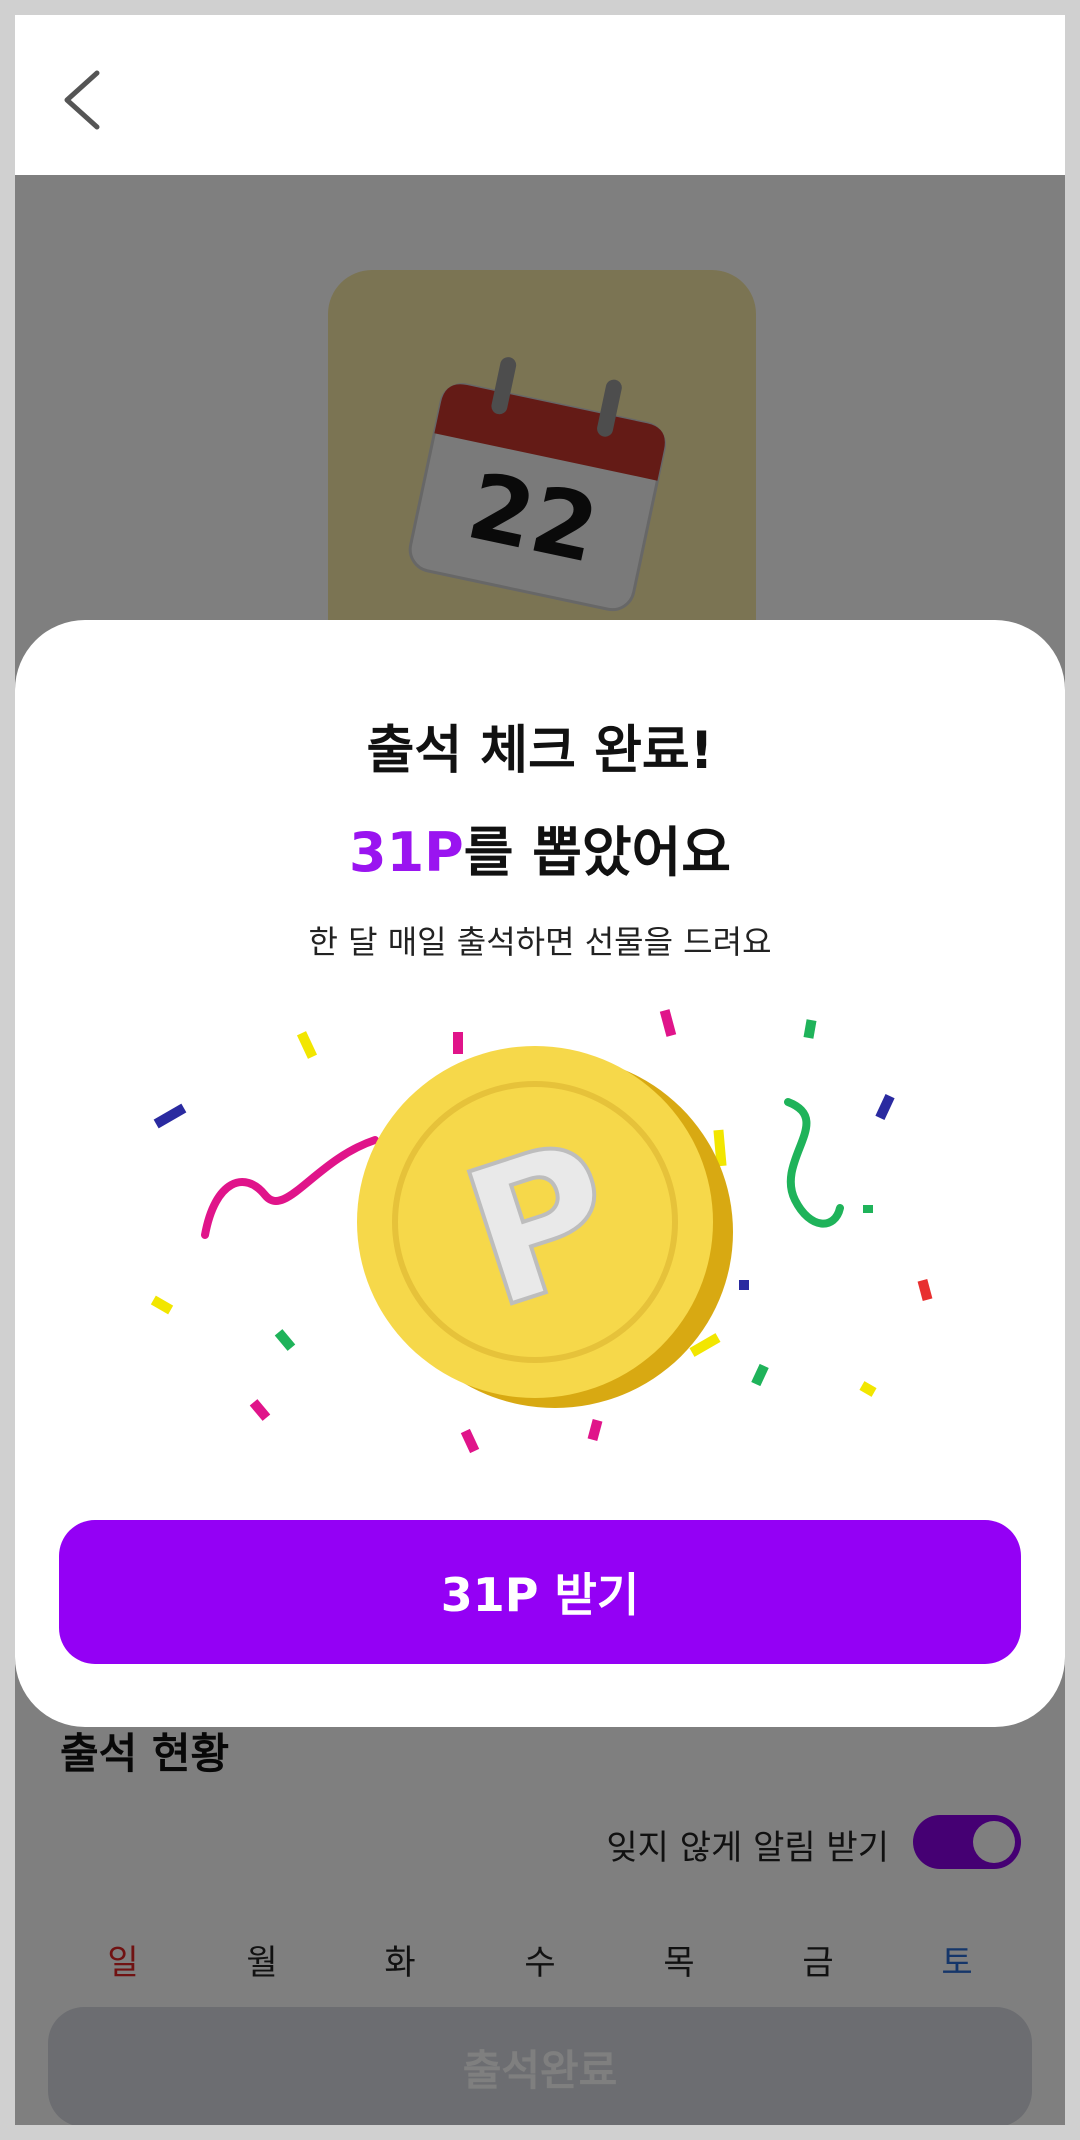  I want to click on modal-subtitle: 31P를 뽑았어요, so click(540, 847).